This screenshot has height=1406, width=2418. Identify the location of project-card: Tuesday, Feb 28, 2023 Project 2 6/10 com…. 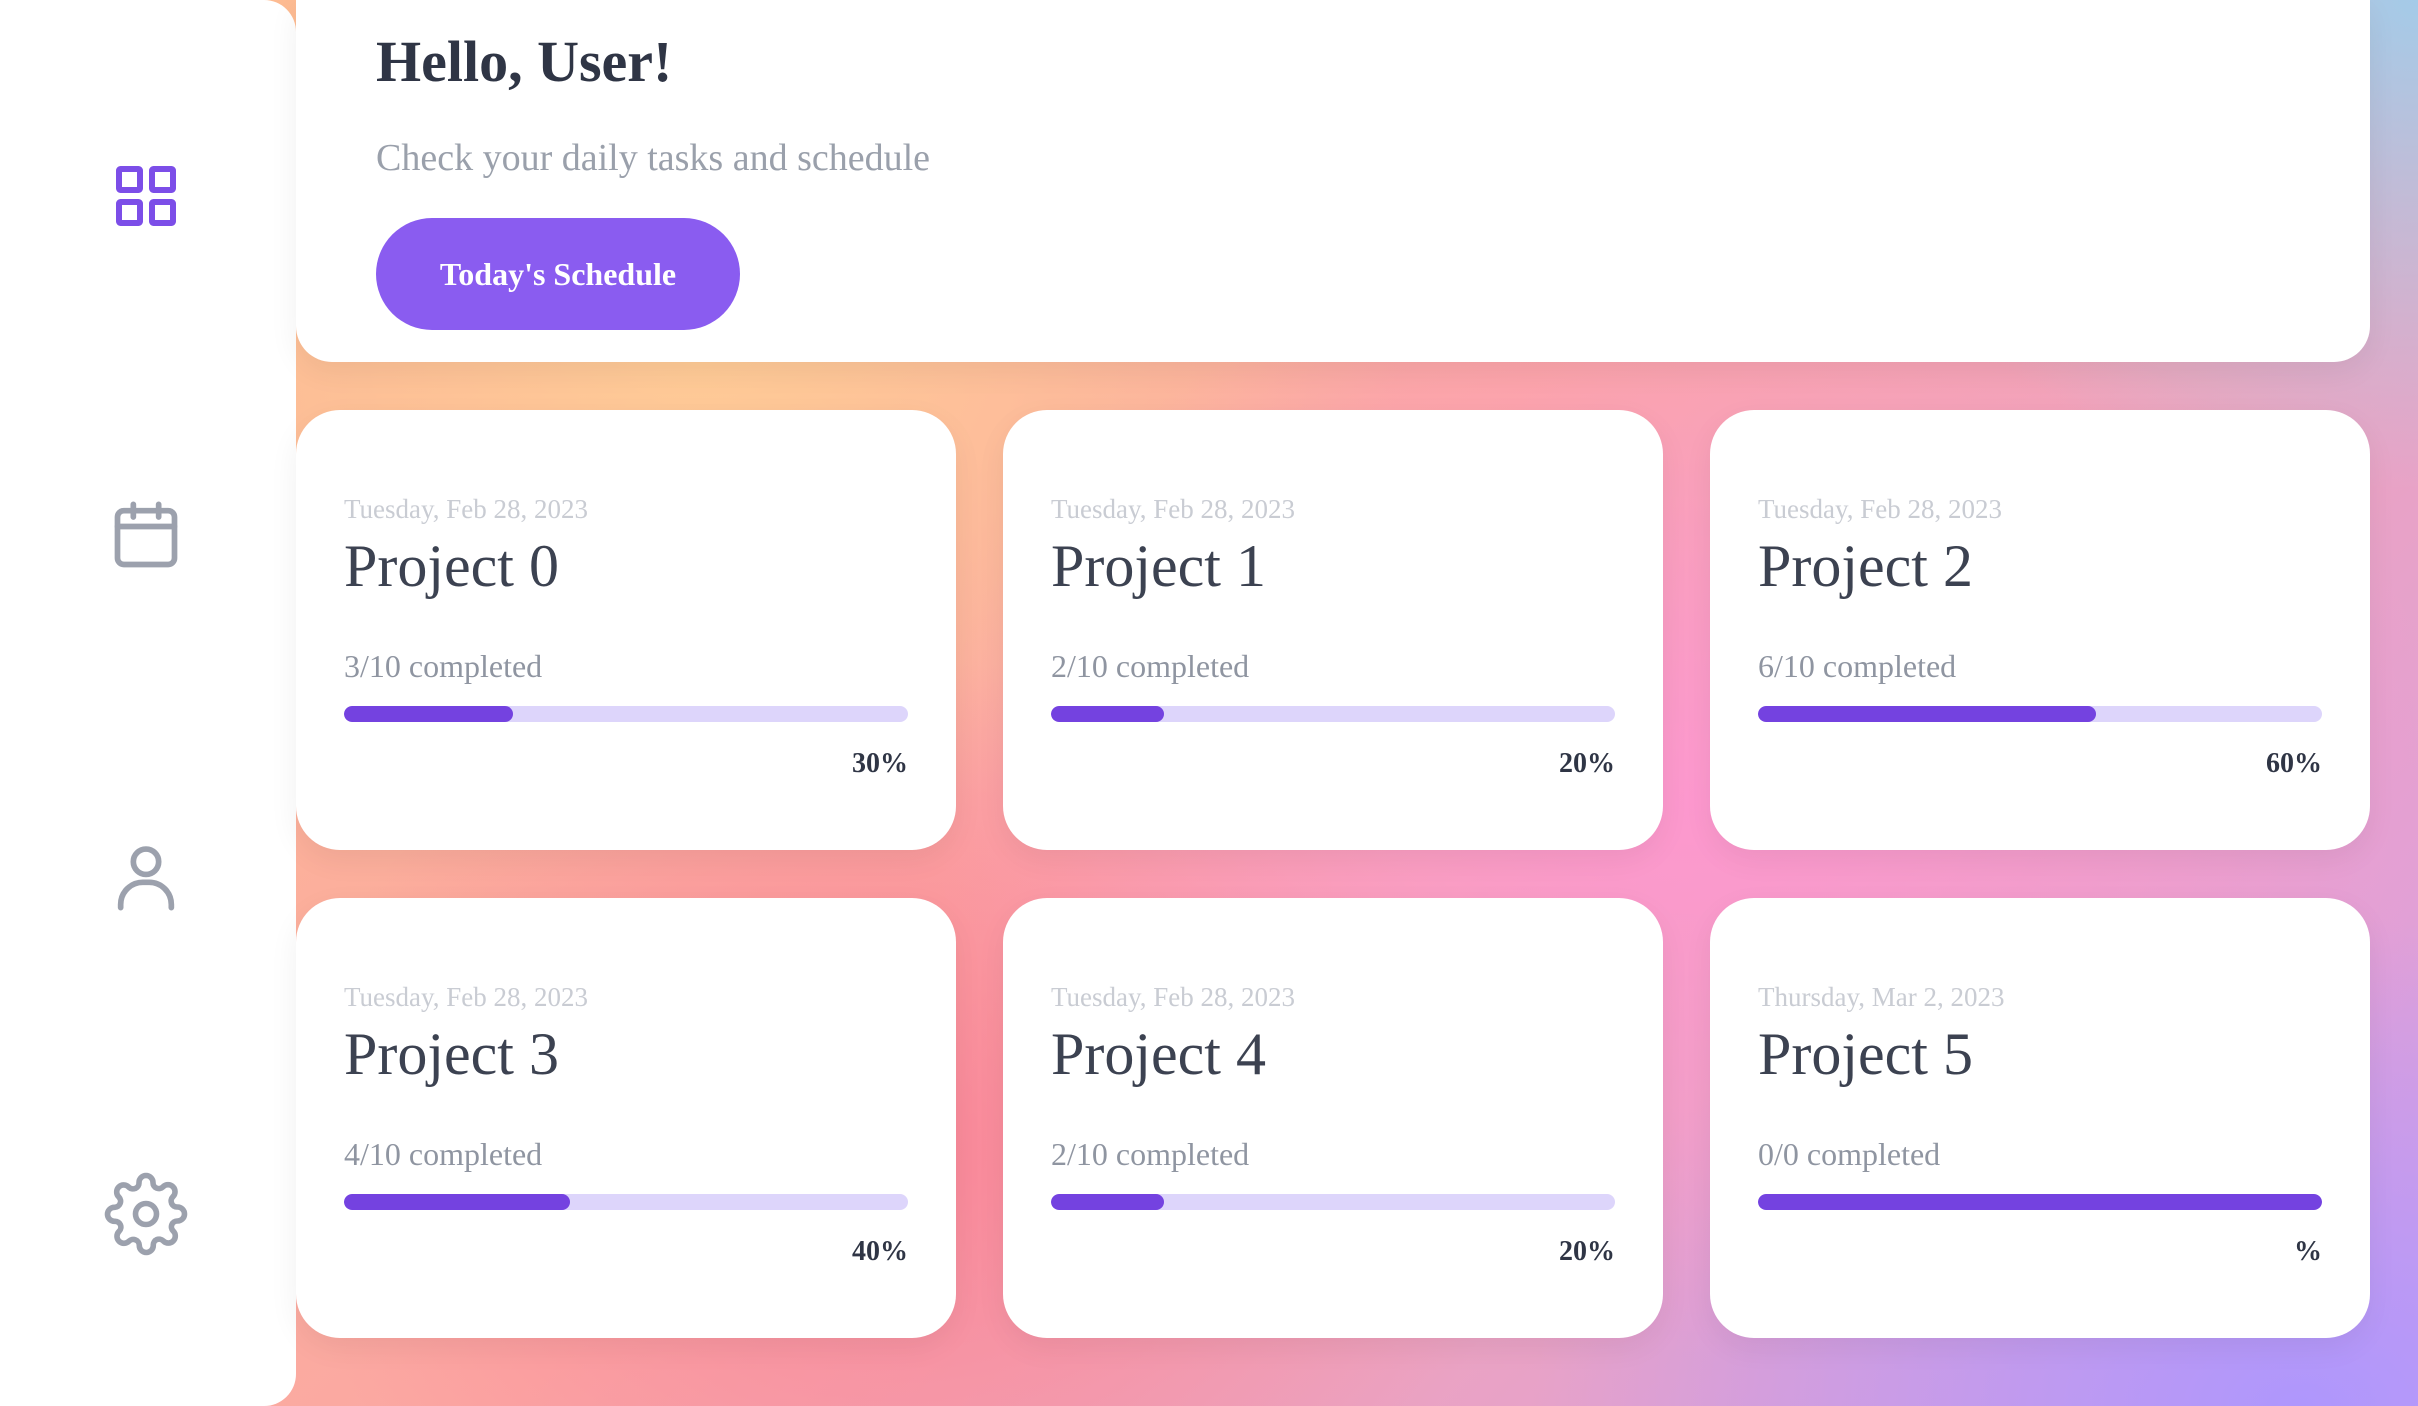
(2040, 630).